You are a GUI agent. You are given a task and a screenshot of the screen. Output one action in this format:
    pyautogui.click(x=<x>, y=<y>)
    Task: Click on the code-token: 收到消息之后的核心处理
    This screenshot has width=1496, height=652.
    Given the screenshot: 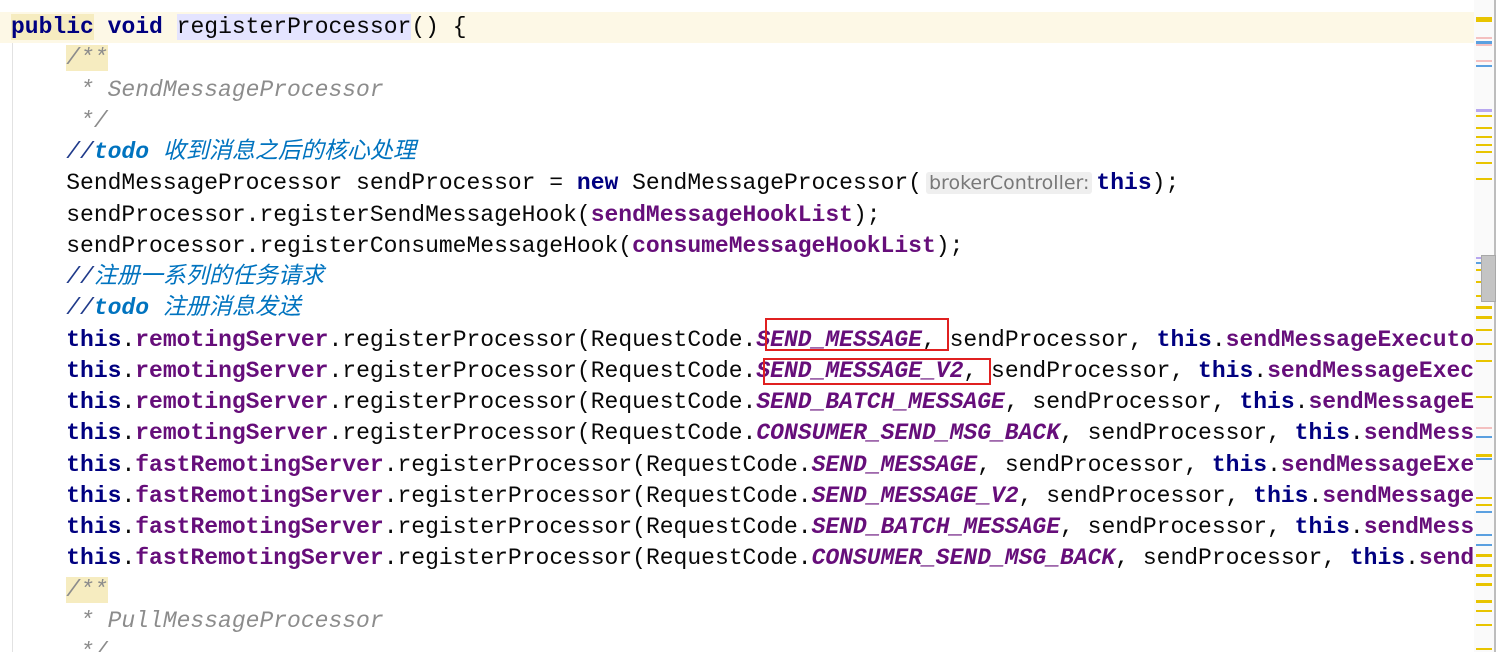 What is the action you would take?
    pyautogui.click(x=282, y=152)
    